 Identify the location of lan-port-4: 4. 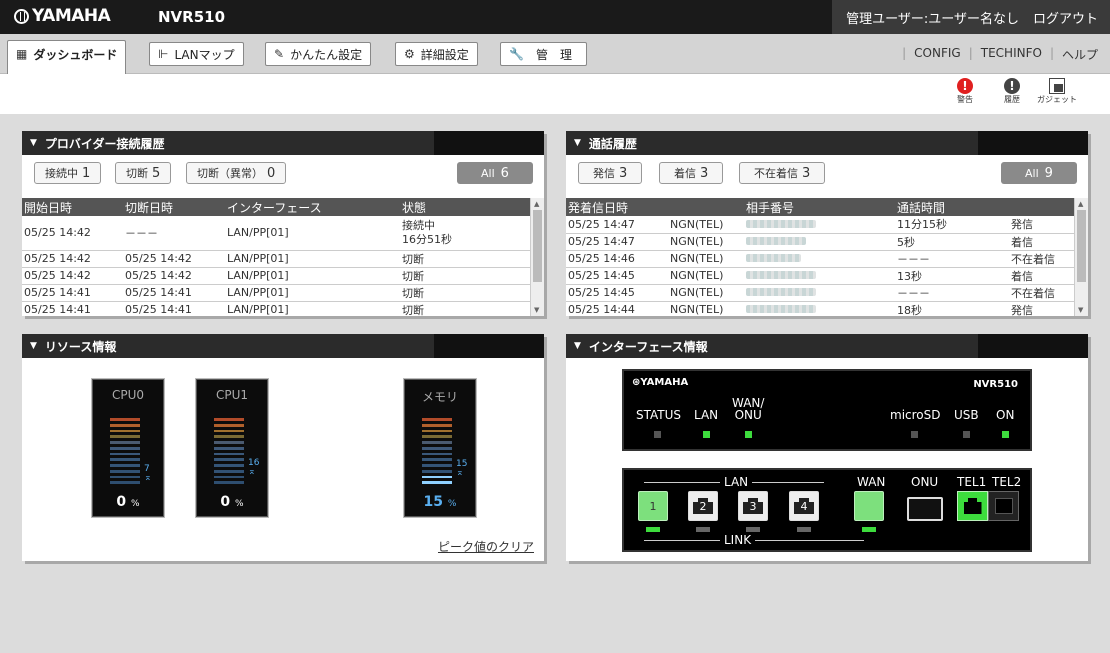
(804, 506).